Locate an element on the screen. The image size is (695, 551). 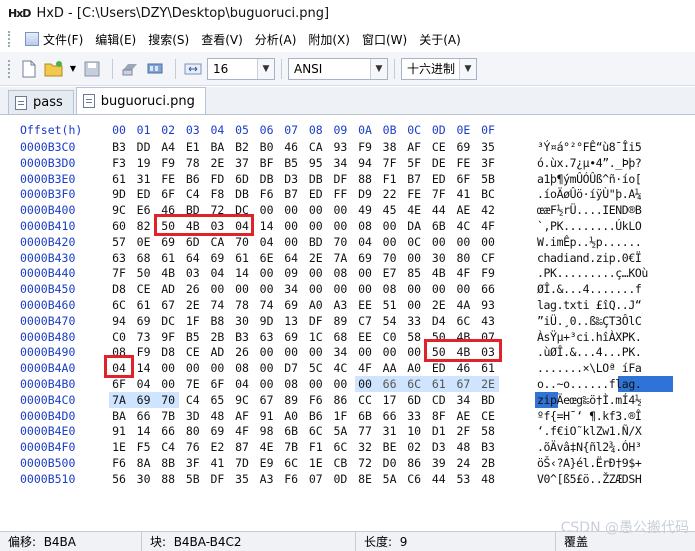
hex-byte: 68 is located at coordinates (144, 258).